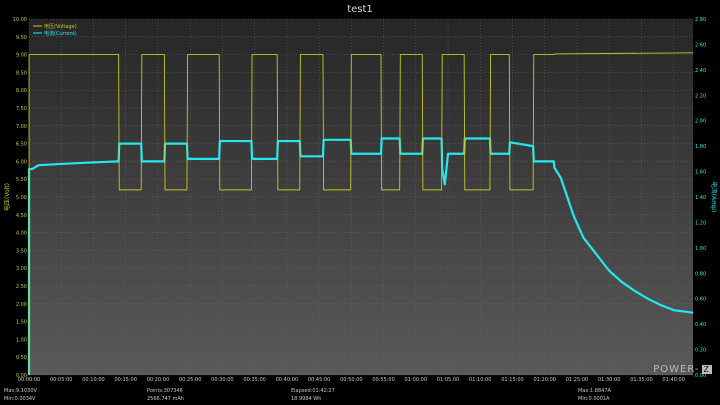 The width and height of the screenshot is (720, 405). What do you see at coordinates (544, 380) in the screenshot?
I see `x-tick-label: 01:20:00` at bounding box center [544, 380].